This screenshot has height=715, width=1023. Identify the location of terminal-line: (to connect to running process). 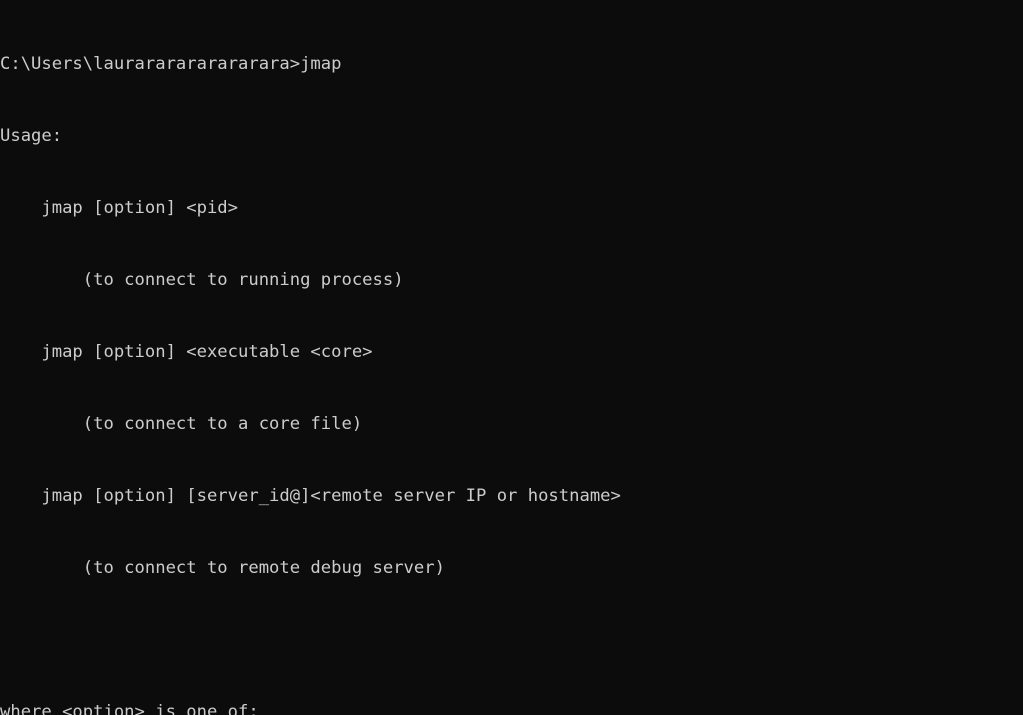
(202, 280).